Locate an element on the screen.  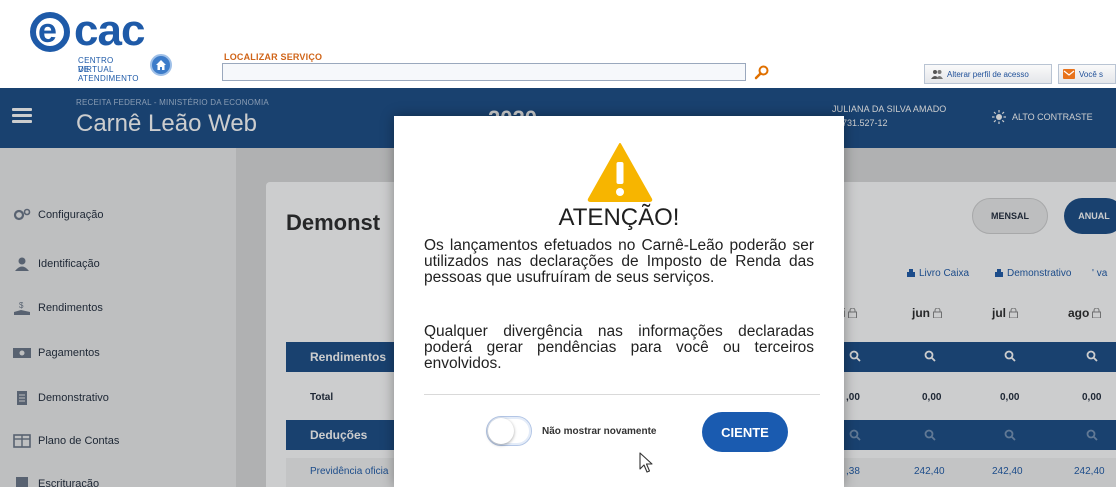
users-icon is located at coordinates (937, 74).